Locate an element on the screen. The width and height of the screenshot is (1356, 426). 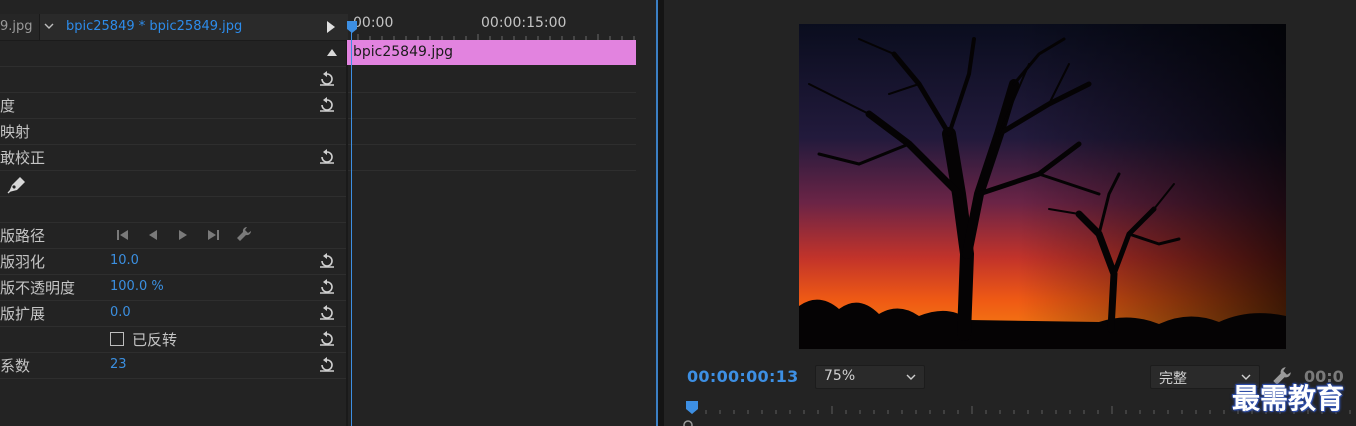
property-row-coefficient: 系数 23 is located at coordinates (173, 365).